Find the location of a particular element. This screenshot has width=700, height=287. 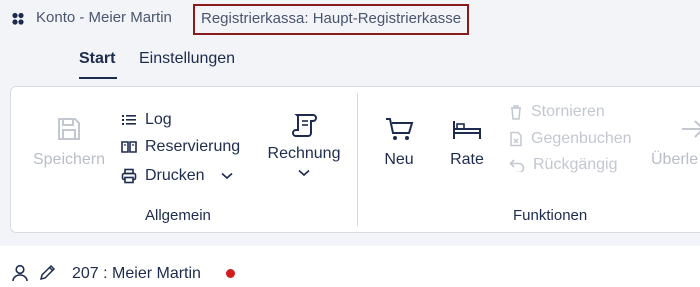

app-icon is located at coordinates (18, 18).